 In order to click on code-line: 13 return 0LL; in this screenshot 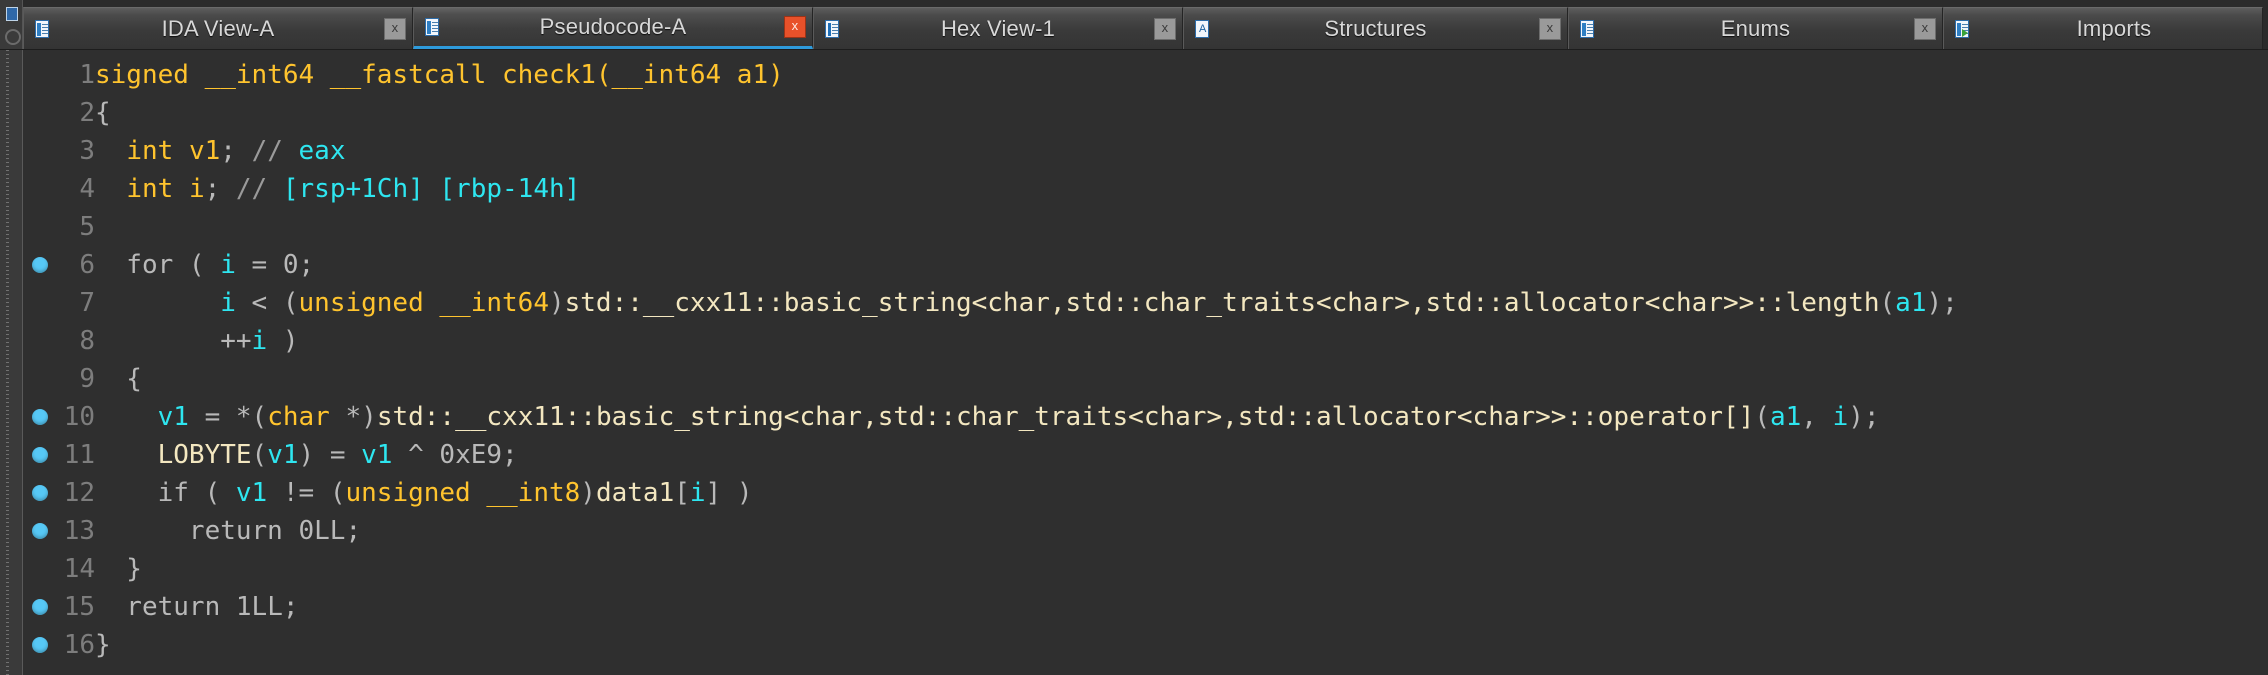, I will do `click(1145, 531)`.